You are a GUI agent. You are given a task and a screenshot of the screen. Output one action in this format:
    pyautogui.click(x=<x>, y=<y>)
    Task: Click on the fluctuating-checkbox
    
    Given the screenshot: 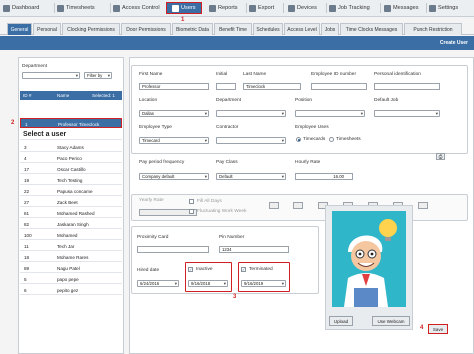 What is the action you would take?
    pyautogui.click(x=191, y=211)
    